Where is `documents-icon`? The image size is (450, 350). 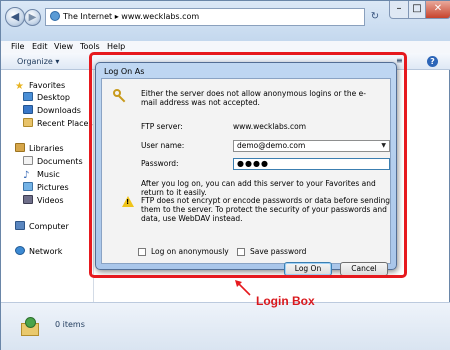
documents-icon is located at coordinates (28, 160).